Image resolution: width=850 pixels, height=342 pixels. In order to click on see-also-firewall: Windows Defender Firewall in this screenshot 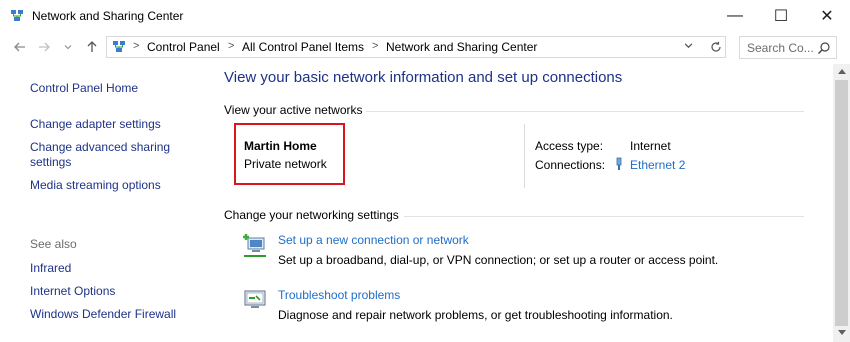, I will do `click(103, 314)`.